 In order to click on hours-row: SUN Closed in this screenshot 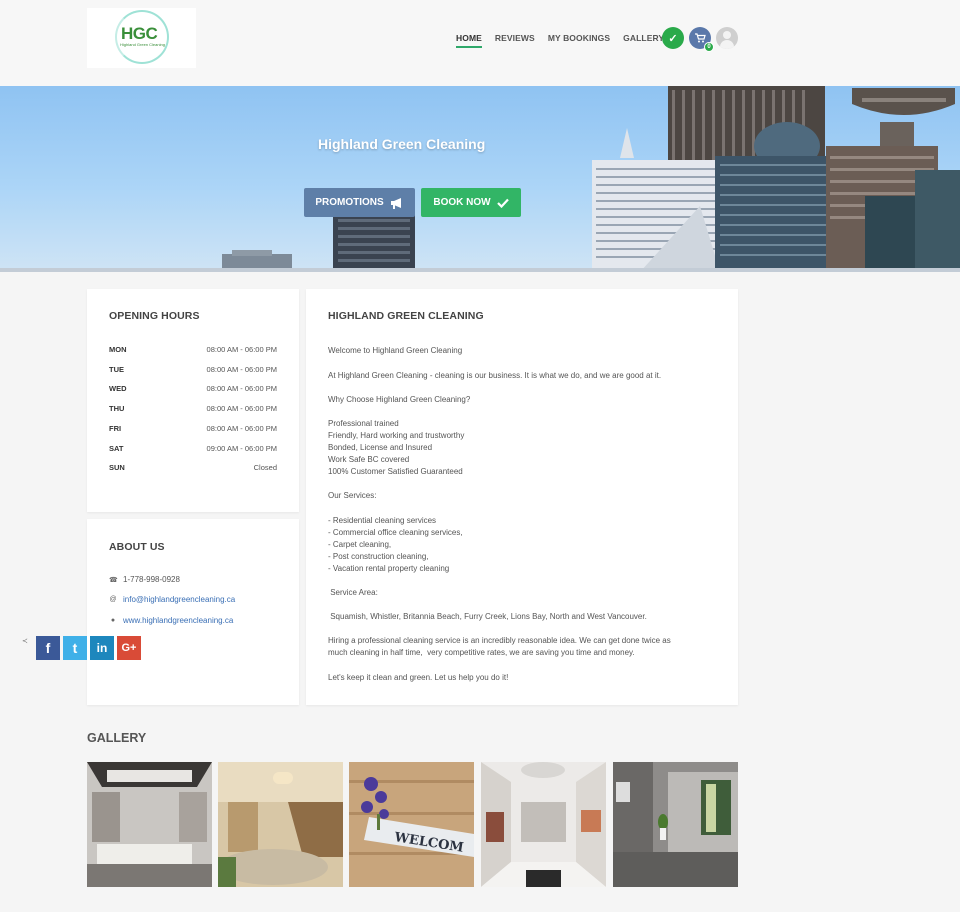, I will do `click(193, 467)`.